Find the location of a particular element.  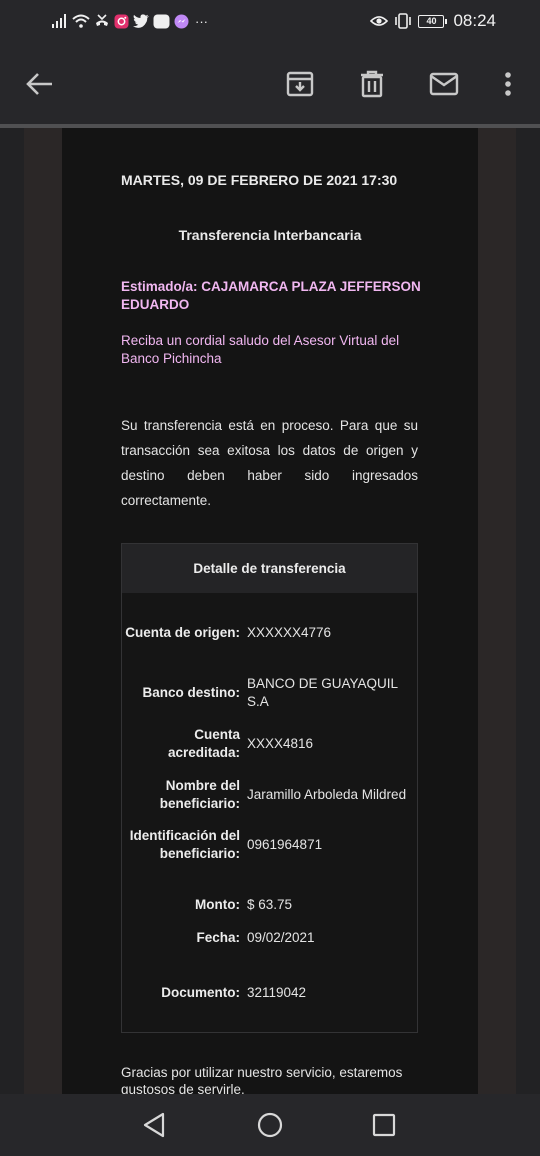

detail-value: 0961964871 is located at coordinates (285, 844).